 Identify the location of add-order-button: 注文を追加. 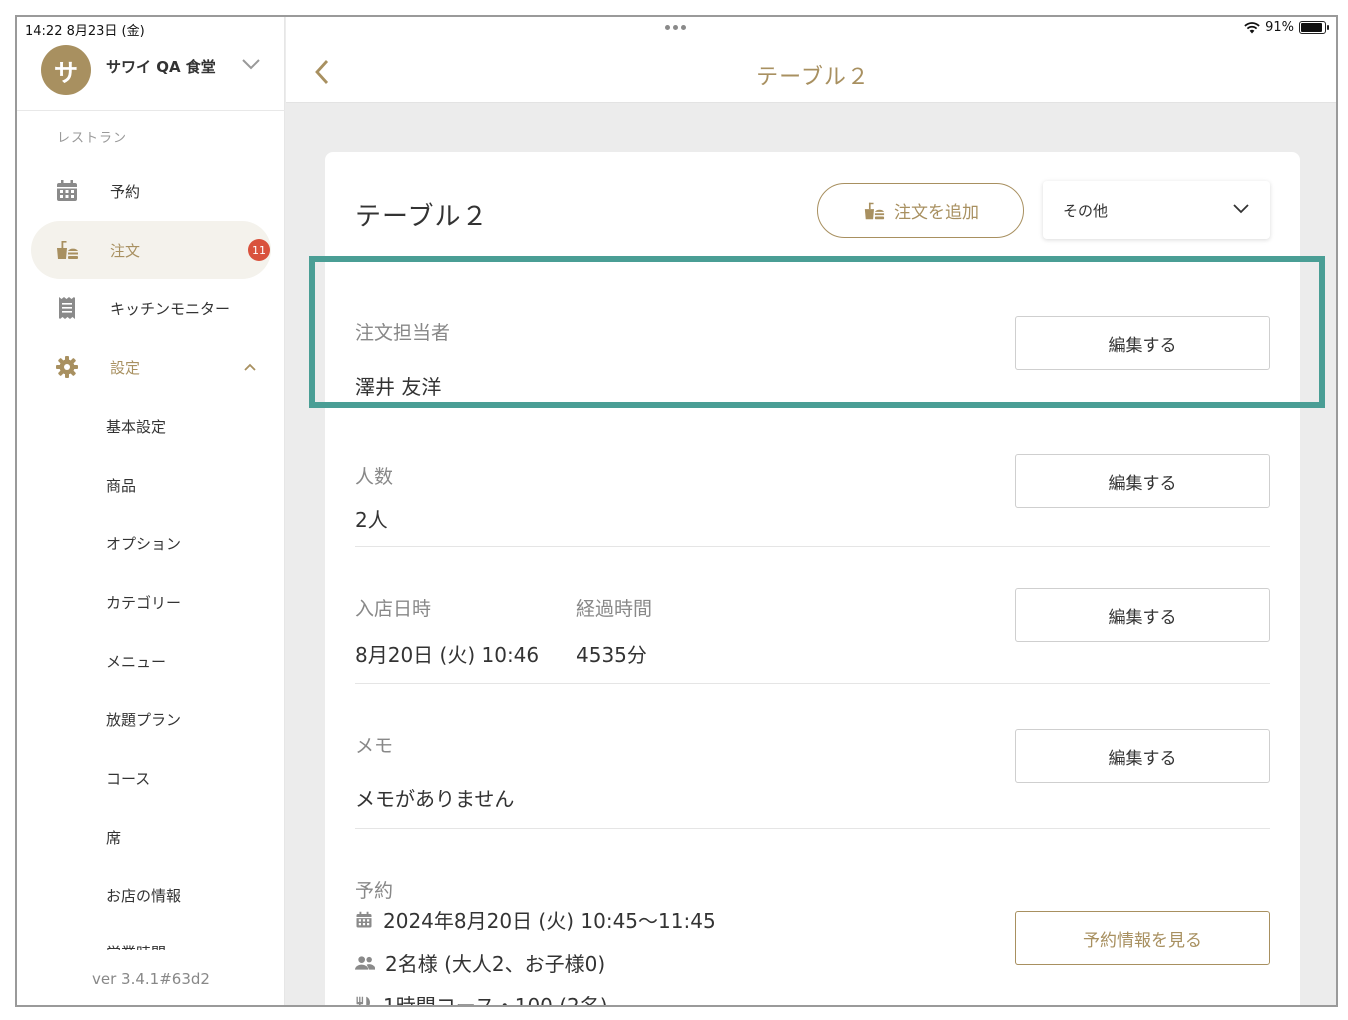
(920, 210).